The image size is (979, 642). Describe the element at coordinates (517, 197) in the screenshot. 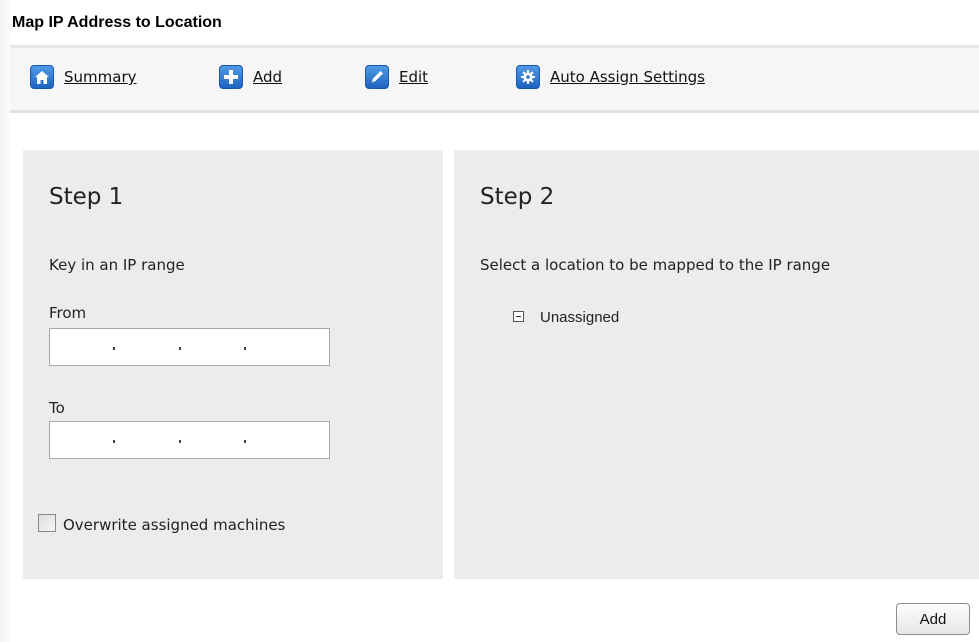

I see `step2-title: Step 2` at that location.